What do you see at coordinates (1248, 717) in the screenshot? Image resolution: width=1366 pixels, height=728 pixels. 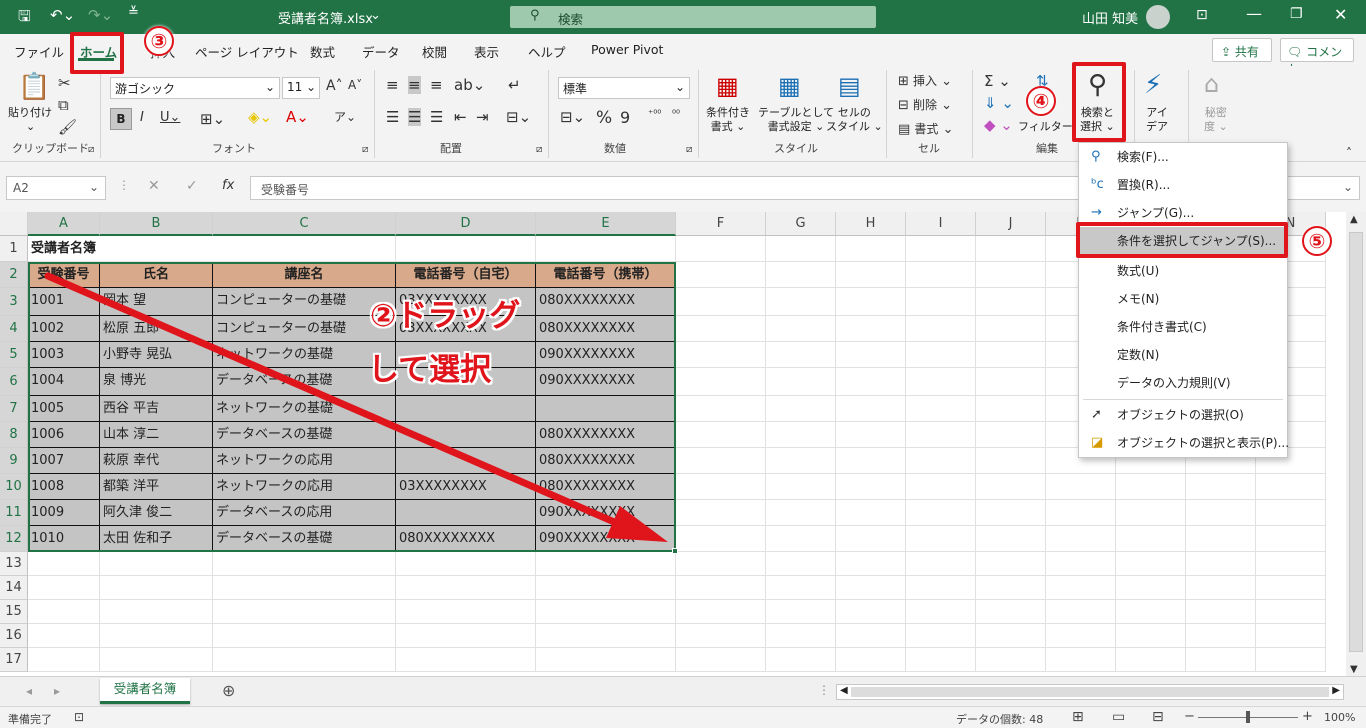 I see `zoom-slider-handle` at bounding box center [1248, 717].